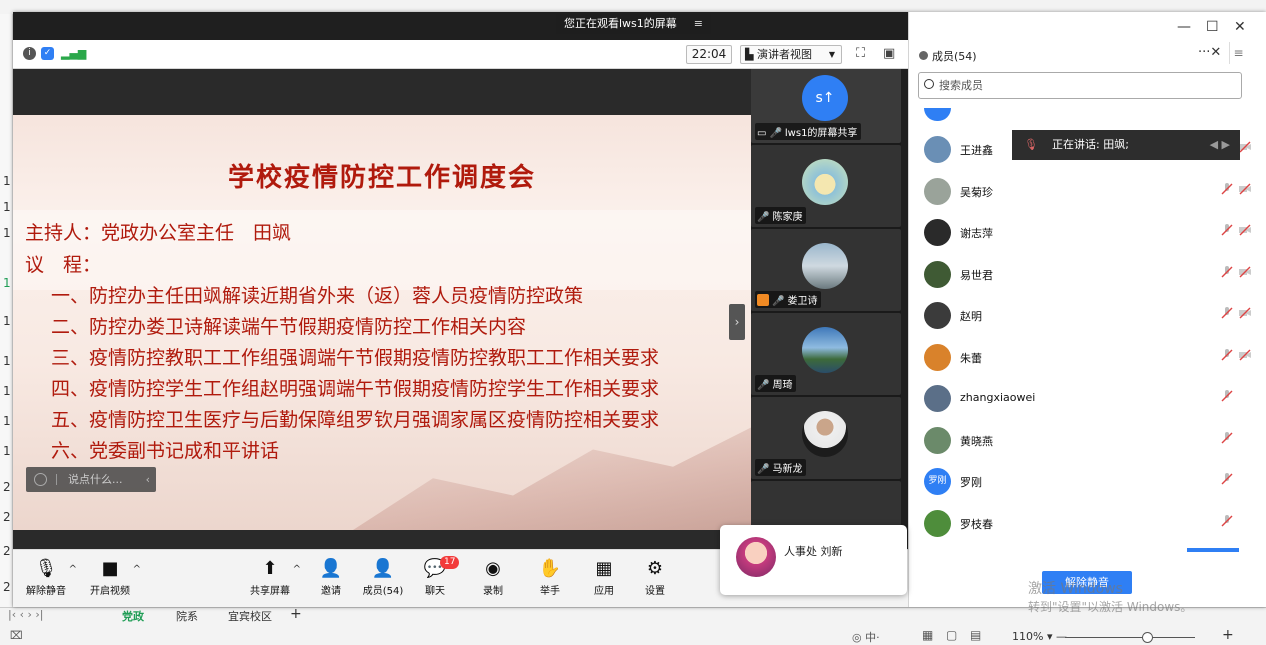 The width and height of the screenshot is (1266, 645). What do you see at coordinates (1087, 191) in the screenshot?
I see `member-row: 吴菊珍` at bounding box center [1087, 191].